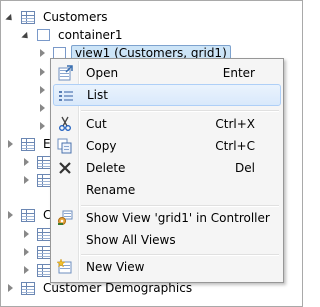 The height and width of the screenshot is (307, 320). I want to click on menu-item-cut: Cut Ctrl+X, so click(167, 124).